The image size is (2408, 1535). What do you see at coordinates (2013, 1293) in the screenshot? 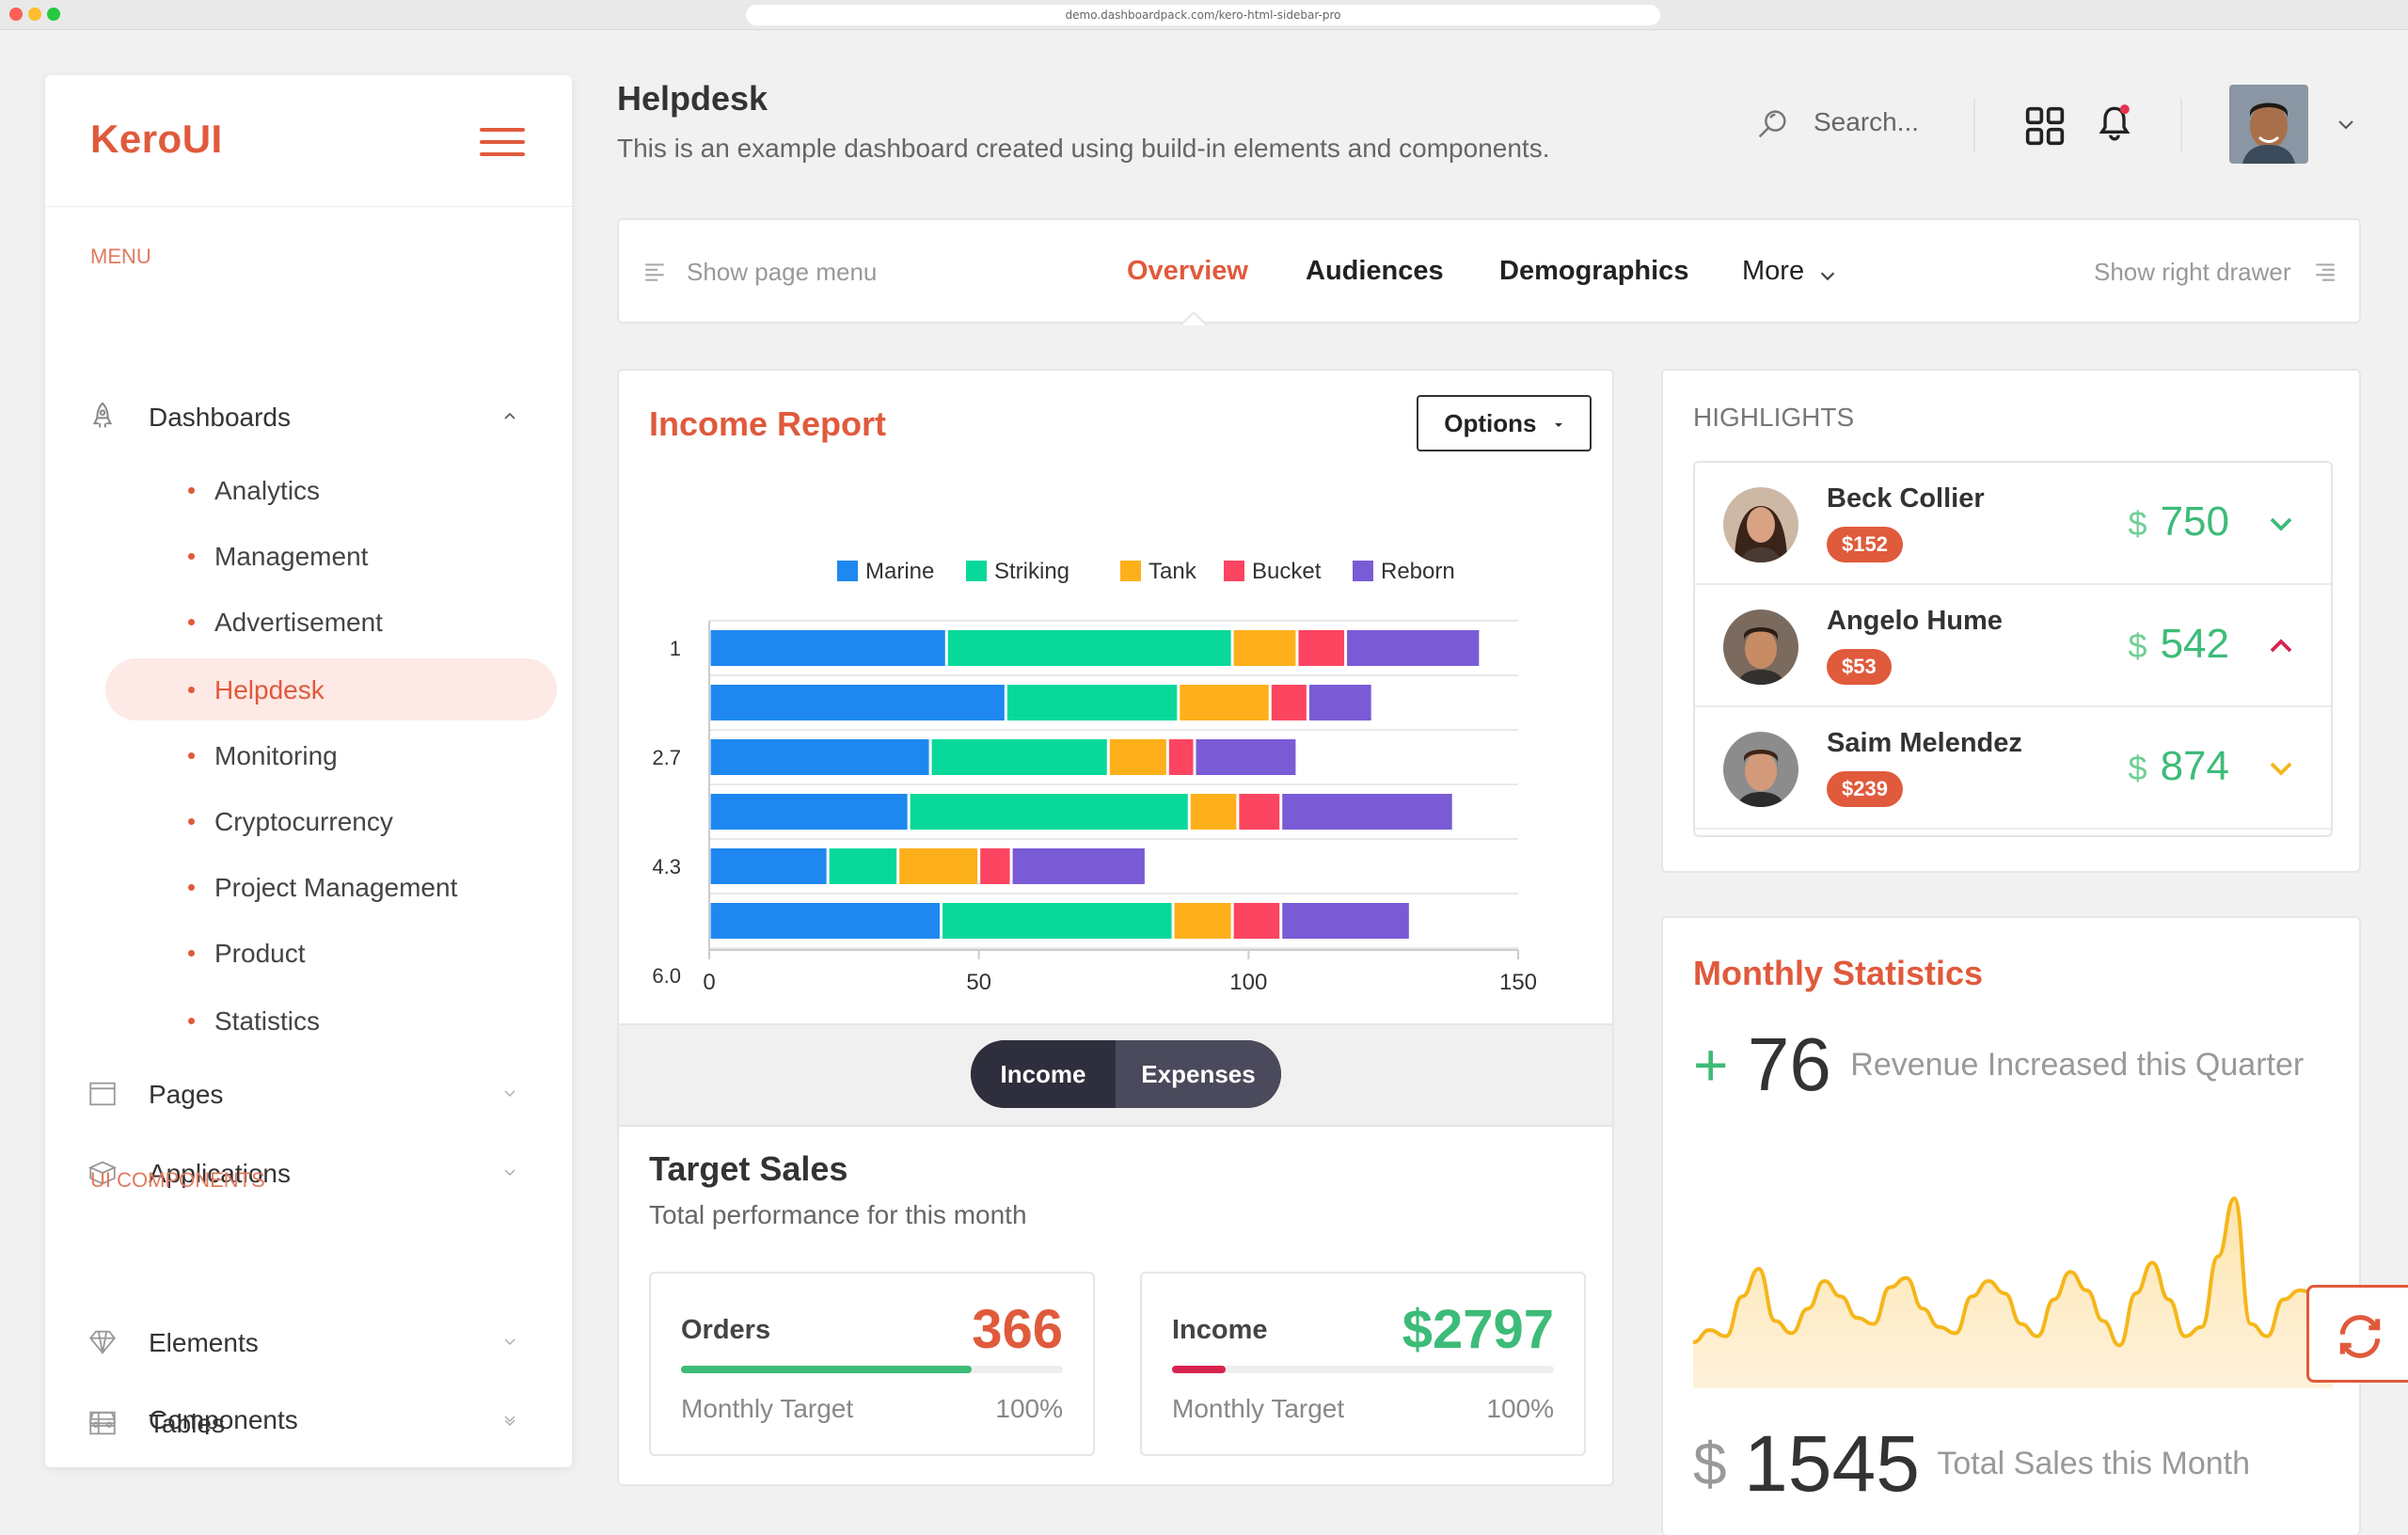
I see `sparkline-area` at bounding box center [2013, 1293].